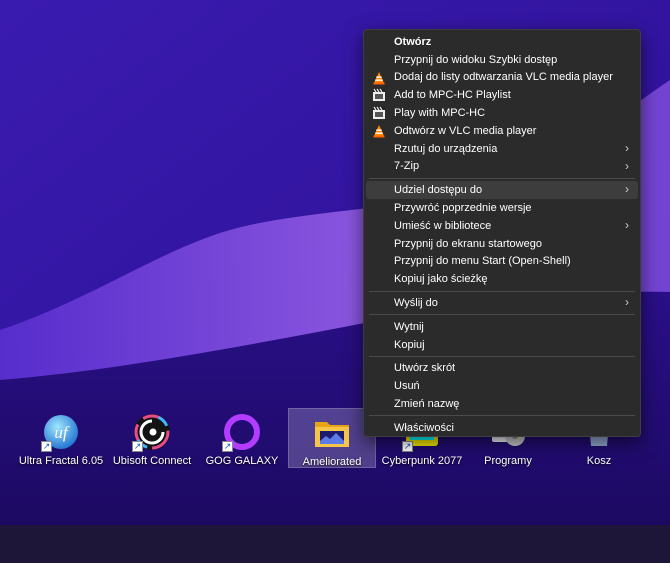 Image resolution: width=670 pixels, height=563 pixels. Describe the element at coordinates (446, 148) in the screenshot. I see `menu-item-label: Rzutuj do urządzenia` at that location.